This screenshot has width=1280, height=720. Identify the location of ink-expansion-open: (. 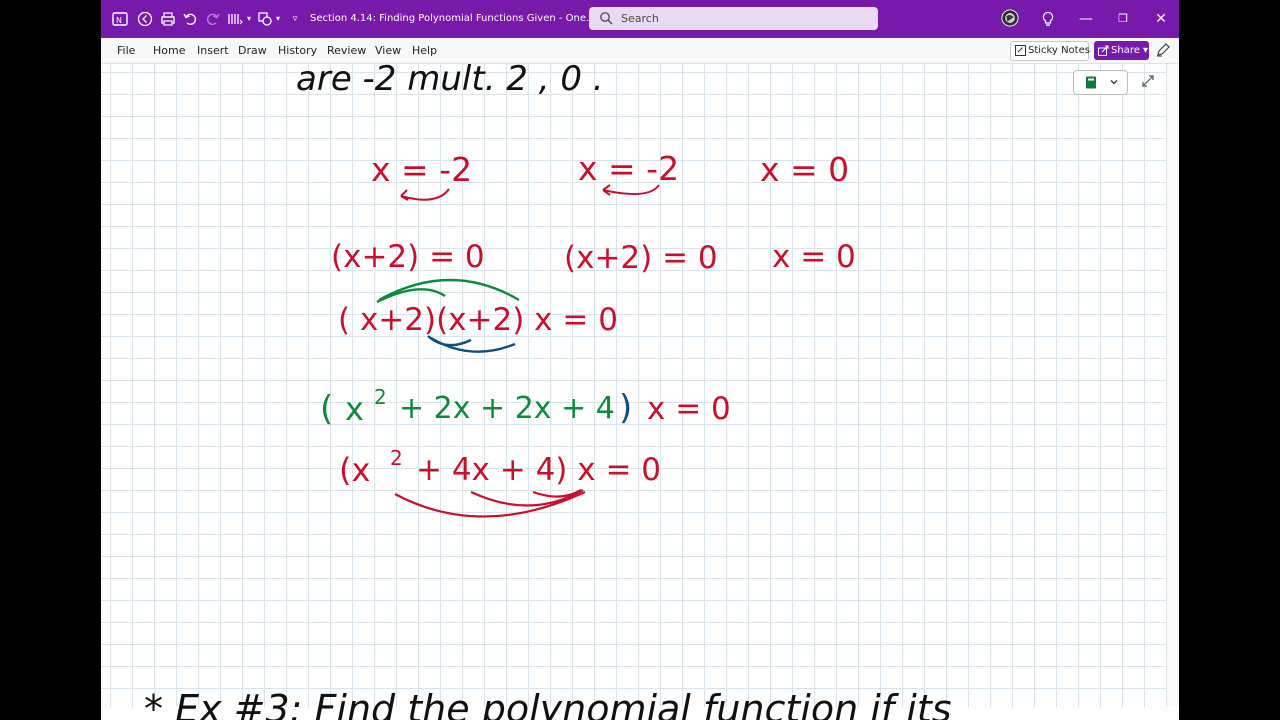
(326, 409).